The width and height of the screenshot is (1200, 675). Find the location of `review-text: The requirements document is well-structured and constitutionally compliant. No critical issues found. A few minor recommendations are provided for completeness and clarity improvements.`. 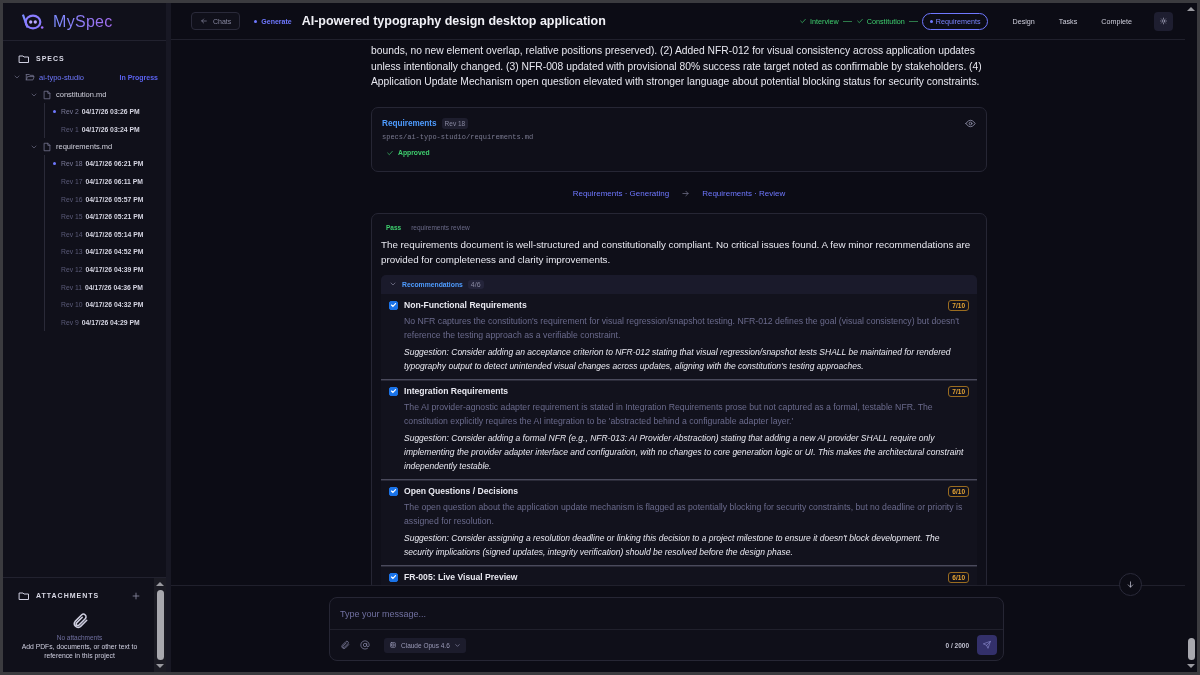

review-text: The requirements document is well-structured and constitutionally compliant. No critical issues found. A few minor recommendations are provided for completeness and clarity improvements. is located at coordinates (676, 252).